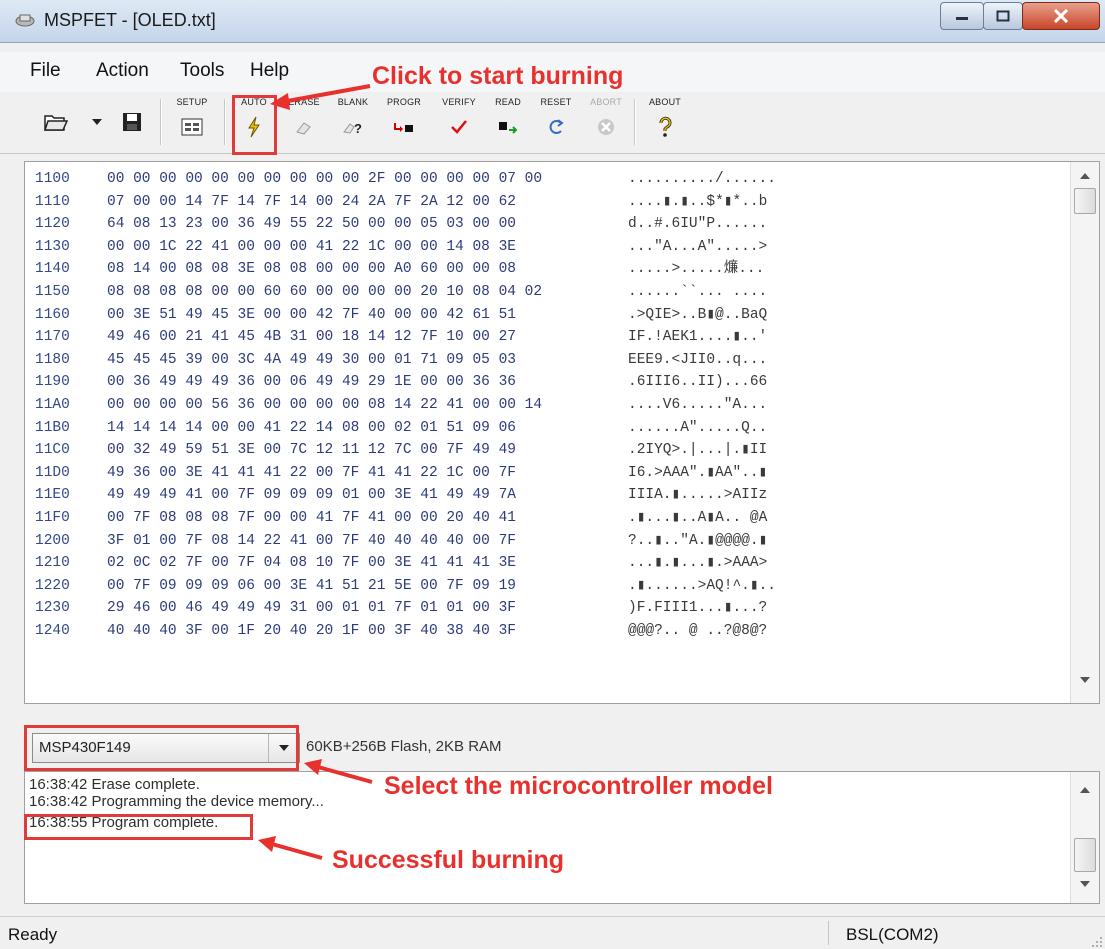 The height and width of the screenshot is (949, 1105). I want to click on menu-action: Action, so click(122, 71).